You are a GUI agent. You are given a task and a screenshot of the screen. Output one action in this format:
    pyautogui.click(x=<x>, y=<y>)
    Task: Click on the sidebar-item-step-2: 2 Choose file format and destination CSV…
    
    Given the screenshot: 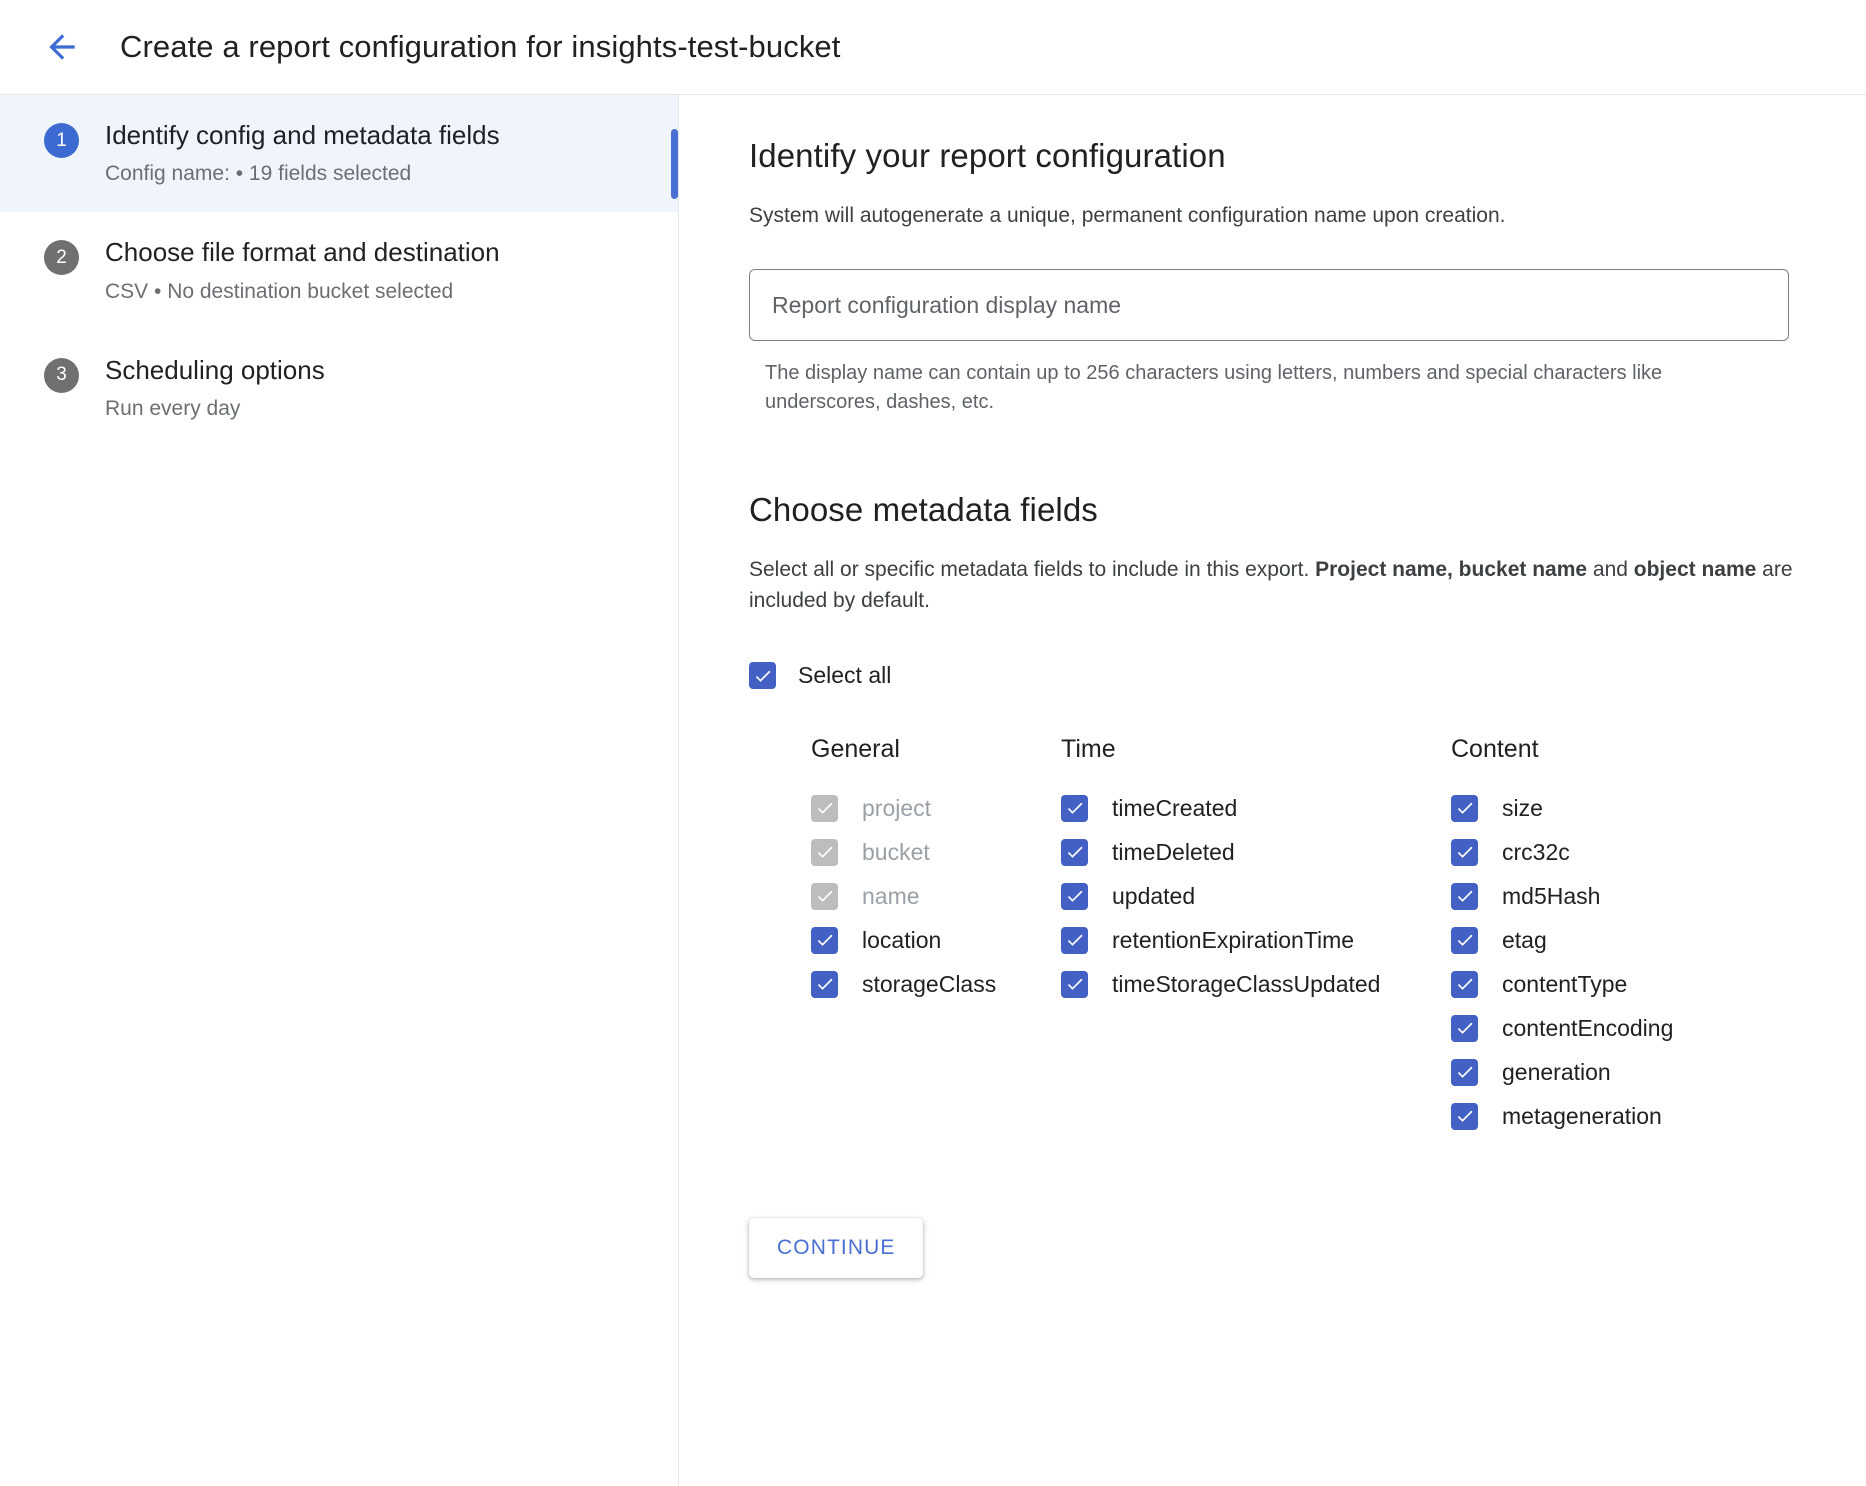 What is the action you would take?
    pyautogui.click(x=339, y=270)
    